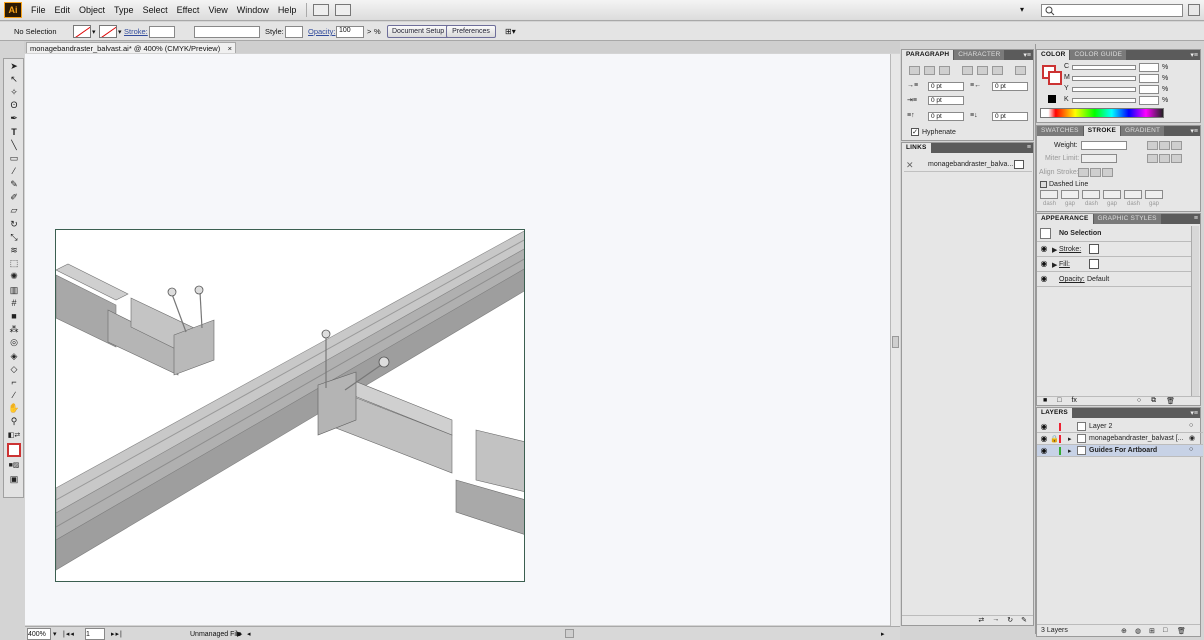  I want to click on menu-effect: Effect, so click(188, 10).